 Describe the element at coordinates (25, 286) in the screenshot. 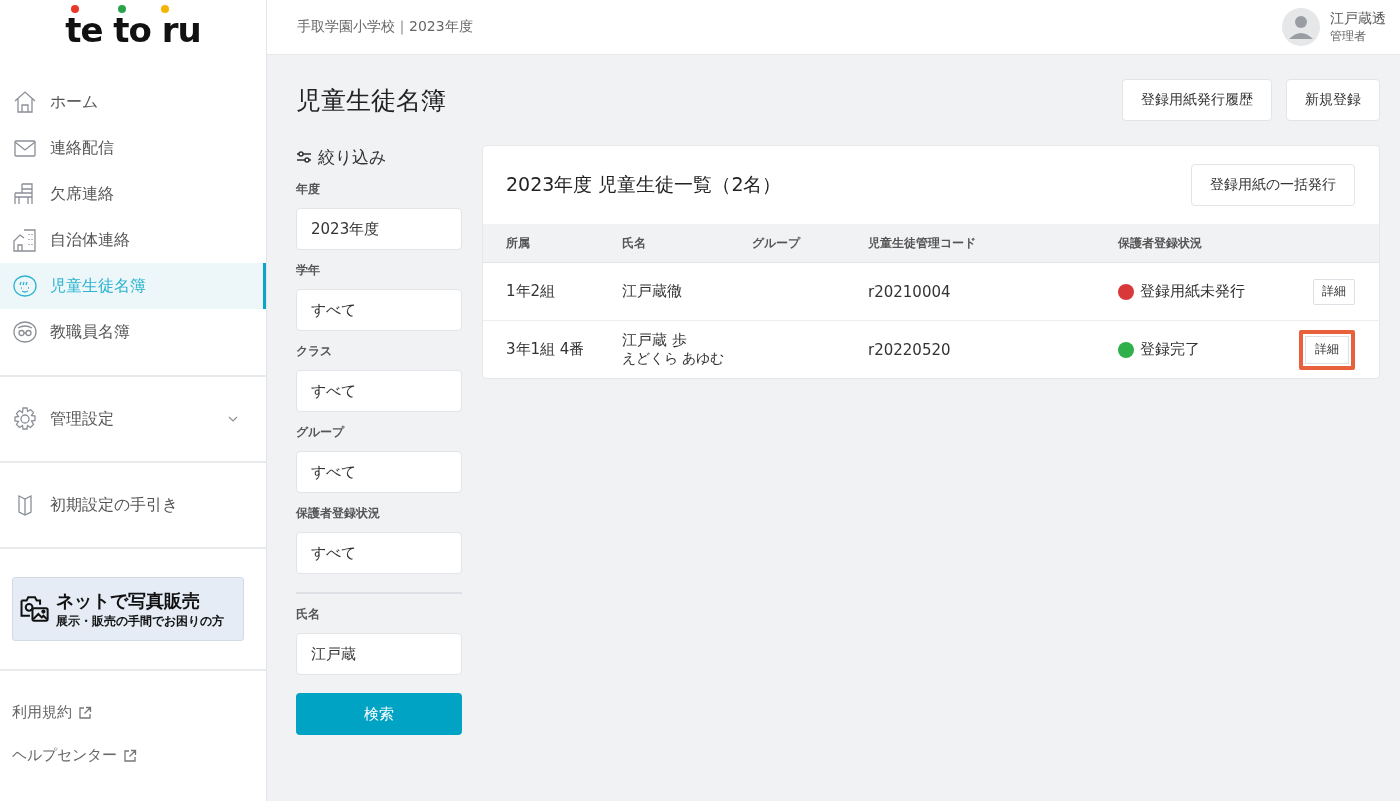

I see `face-icon` at that location.